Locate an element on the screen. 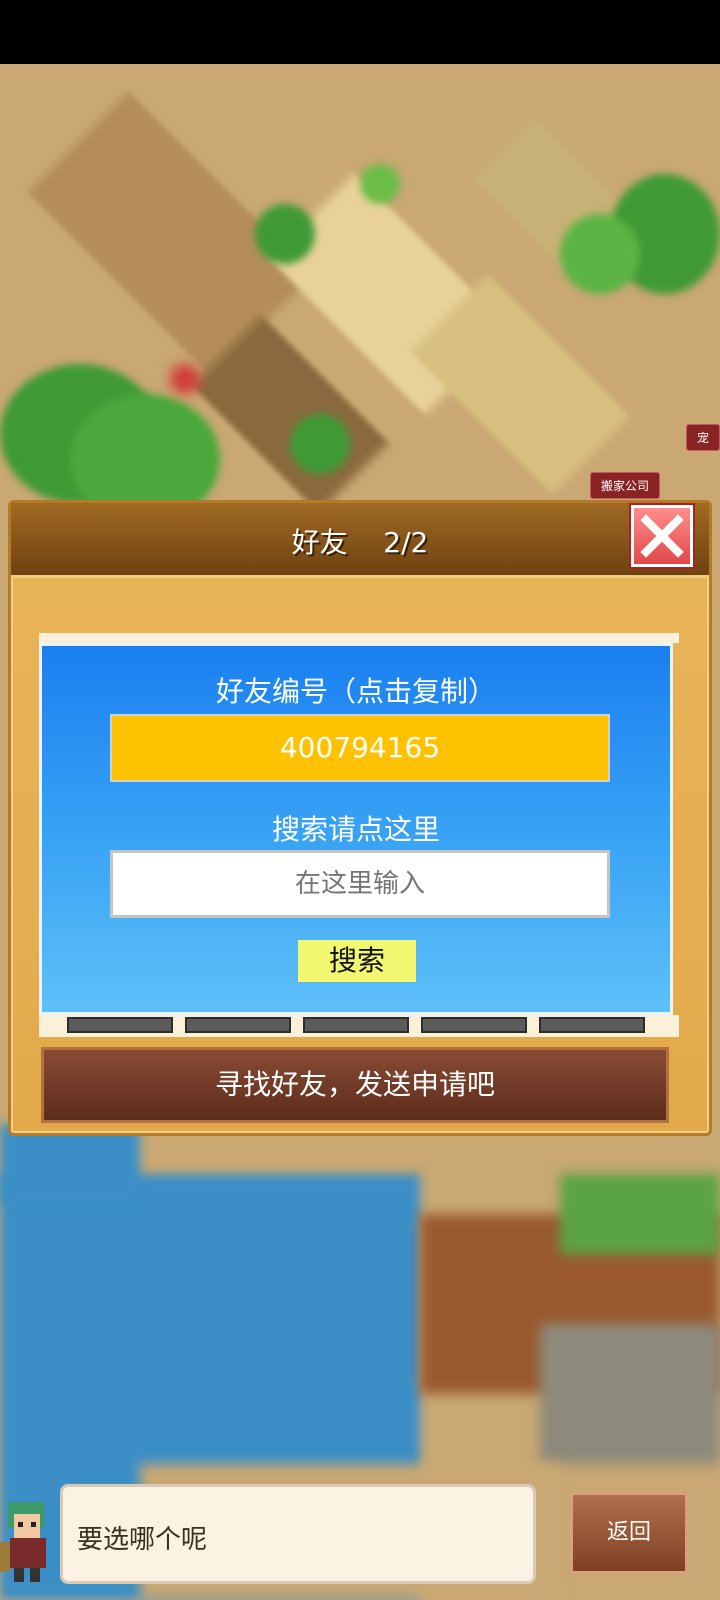 The height and width of the screenshot is (1600, 720). friend-code-value: 400794165 is located at coordinates (360, 748).